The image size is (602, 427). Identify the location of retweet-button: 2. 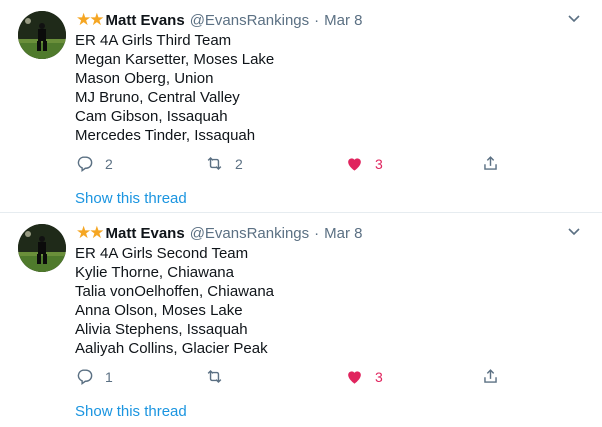
(224, 163).